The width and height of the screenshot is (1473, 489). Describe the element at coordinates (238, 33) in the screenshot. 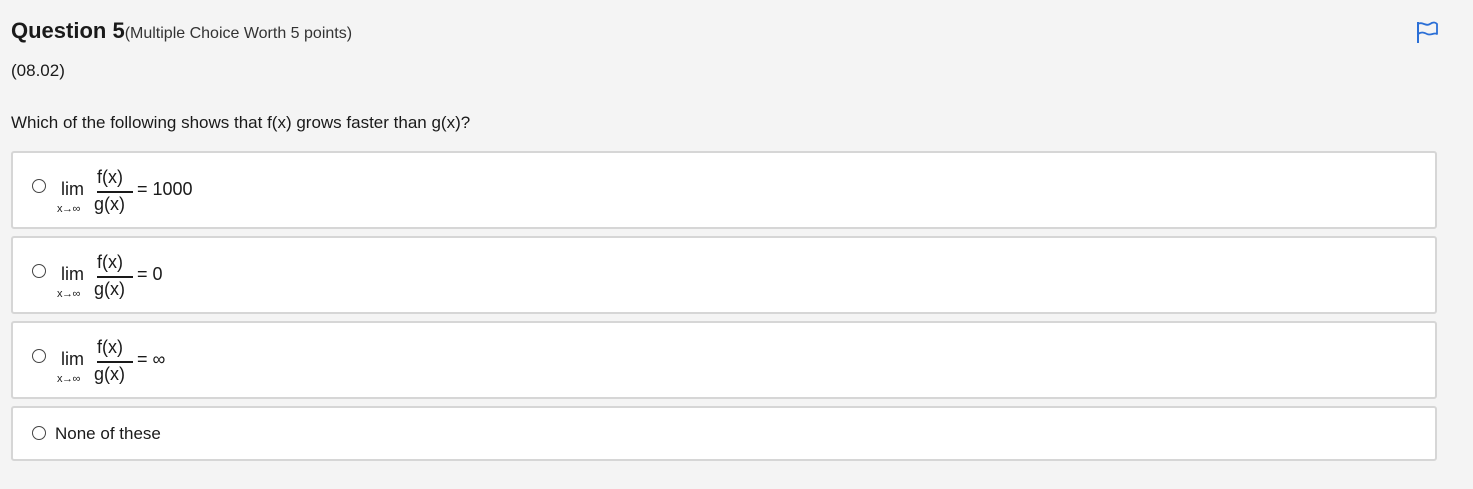

I see `question-subtitle: (Multiple Choice Worth 5 points)` at that location.